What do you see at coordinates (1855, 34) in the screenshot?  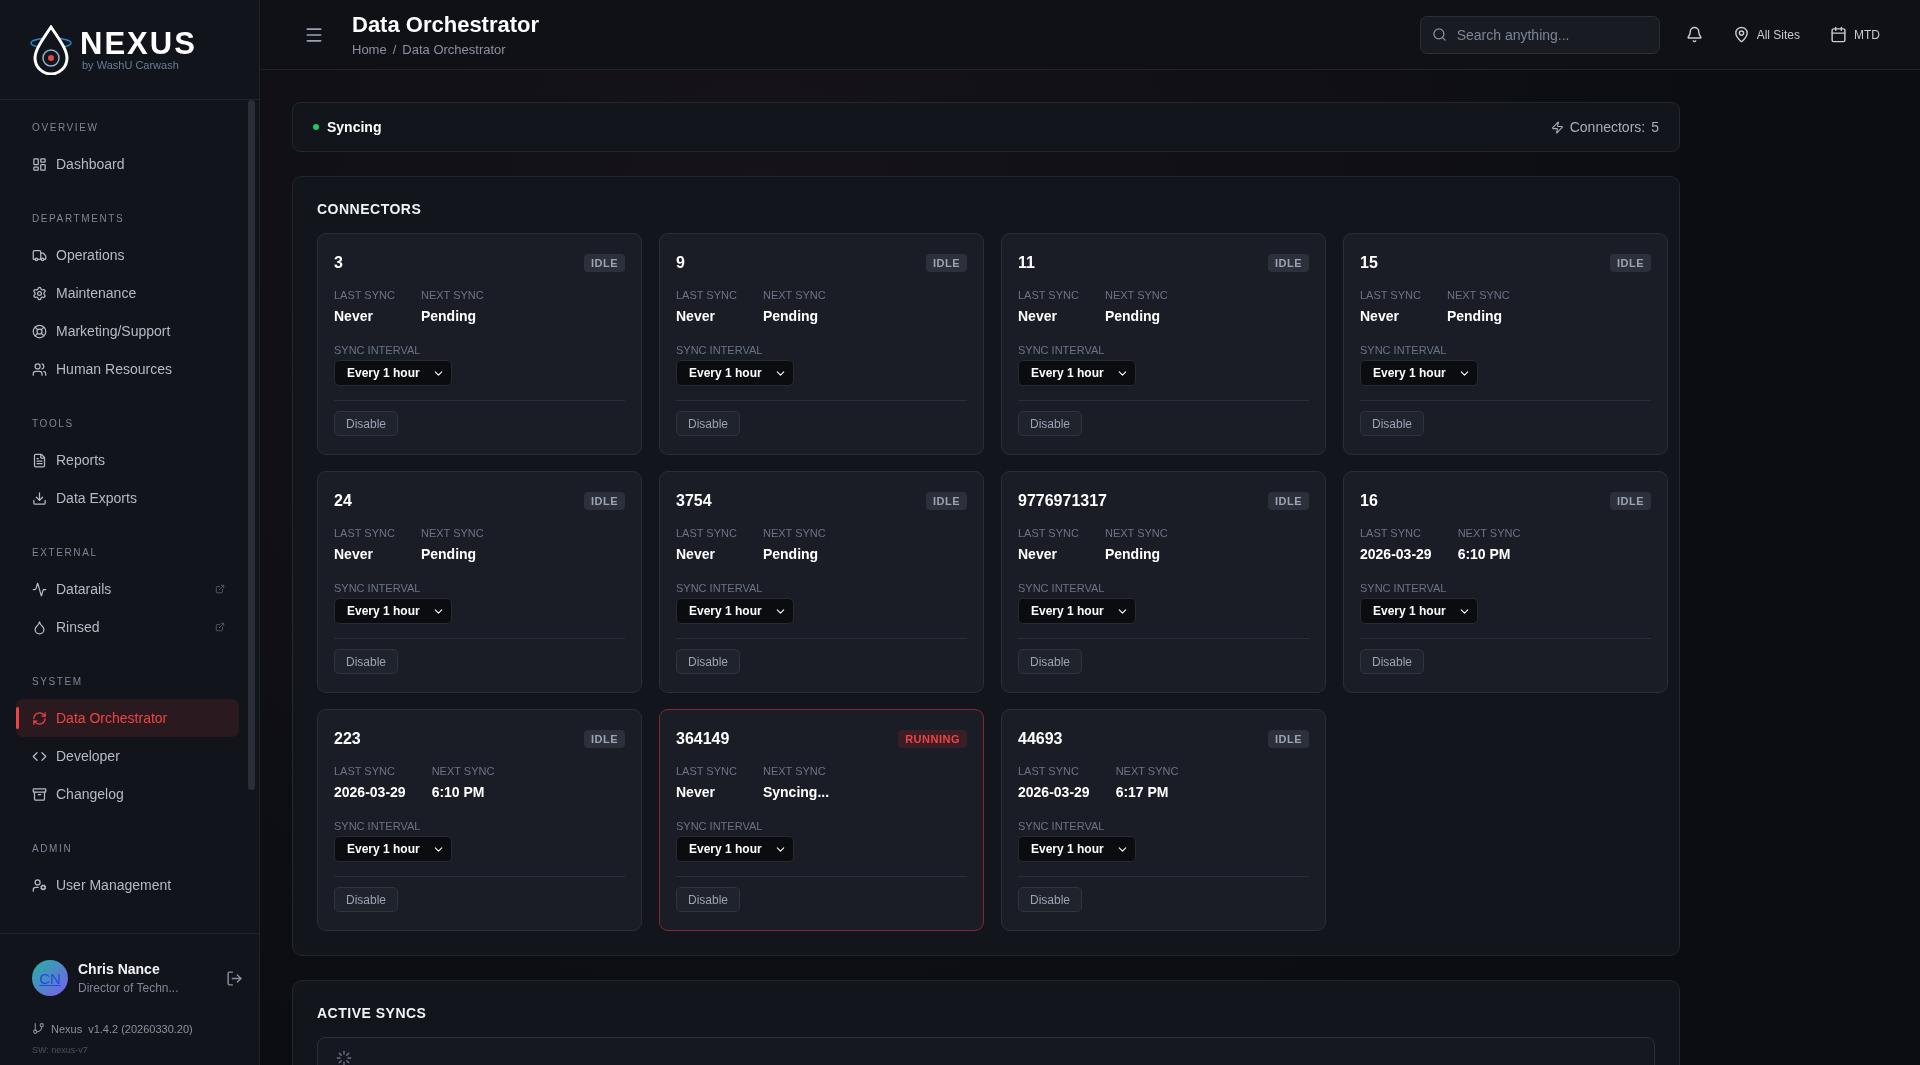 I see `period-selector: MTD` at bounding box center [1855, 34].